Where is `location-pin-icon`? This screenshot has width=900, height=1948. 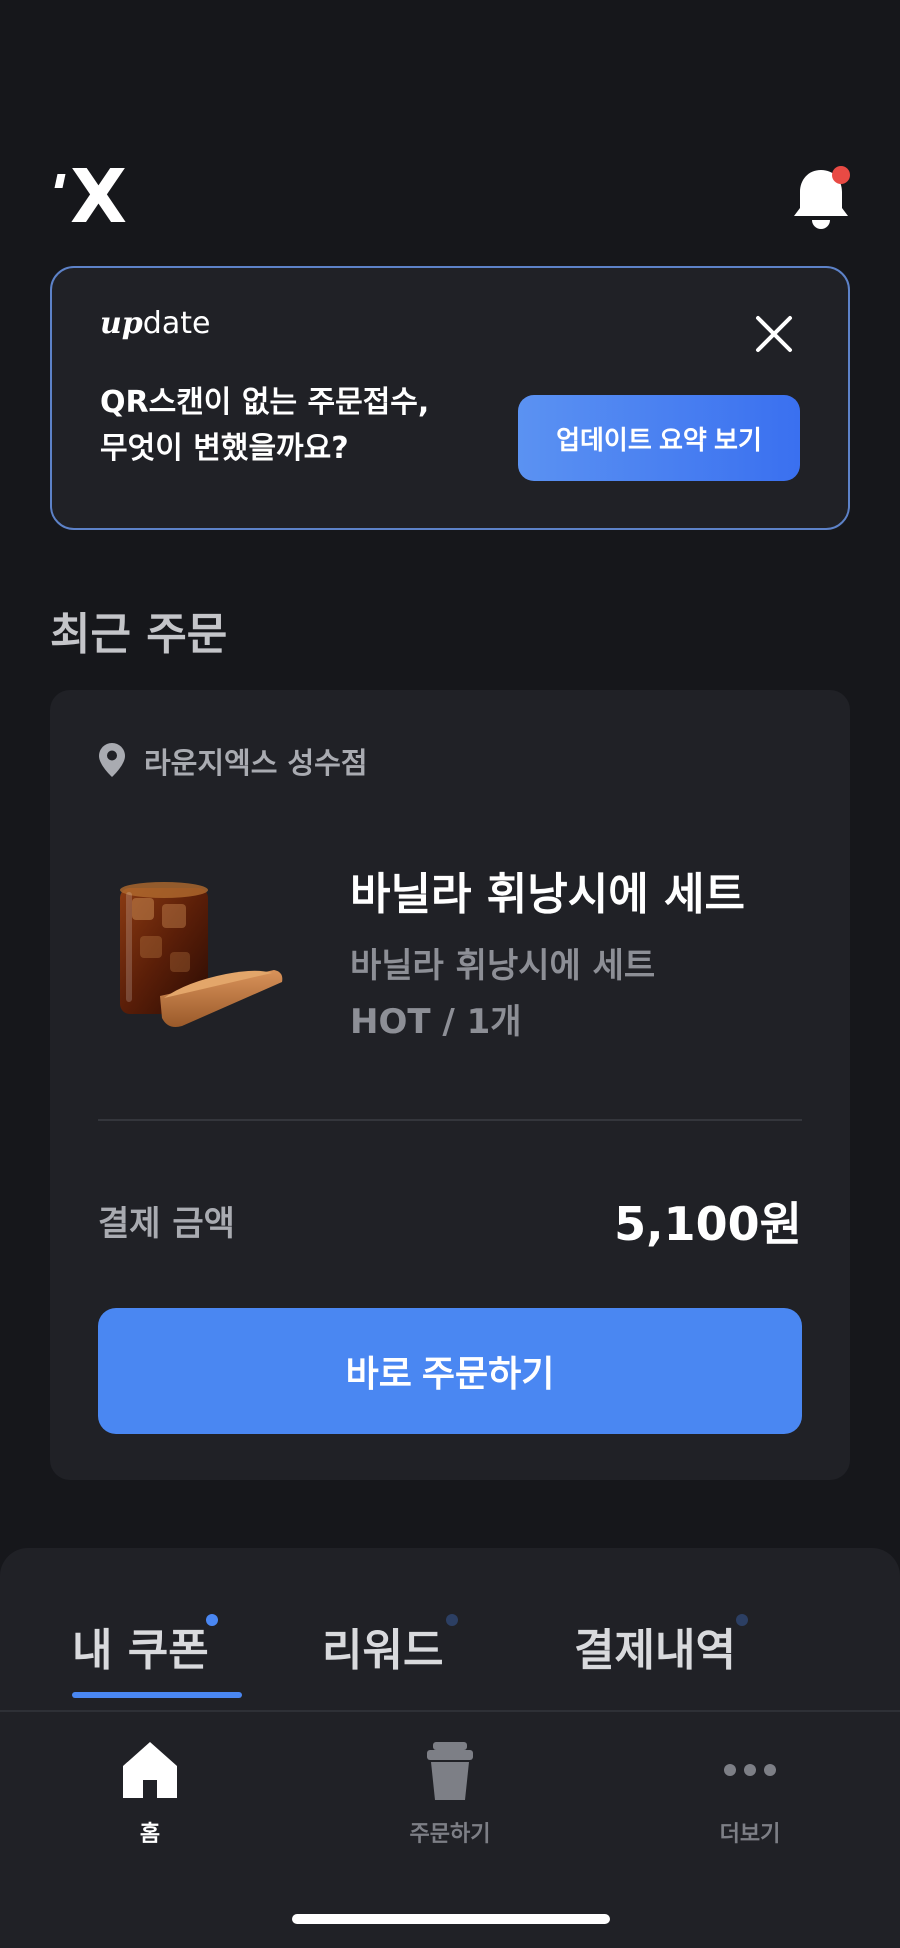
location-pin-icon is located at coordinates (112, 760).